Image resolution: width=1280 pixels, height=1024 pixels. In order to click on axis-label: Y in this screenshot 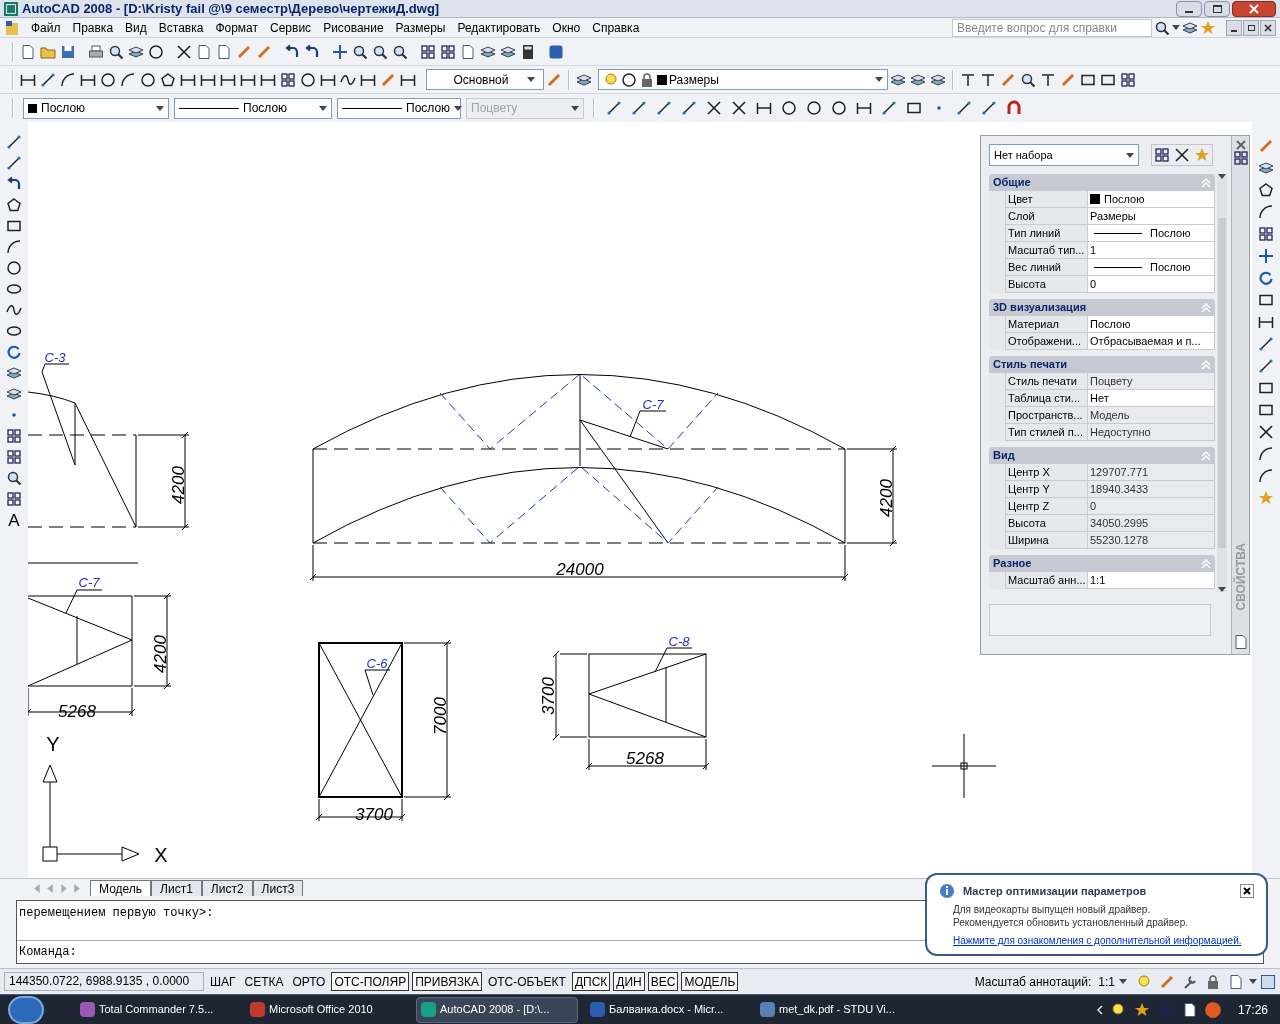, I will do `click(53, 744)`.